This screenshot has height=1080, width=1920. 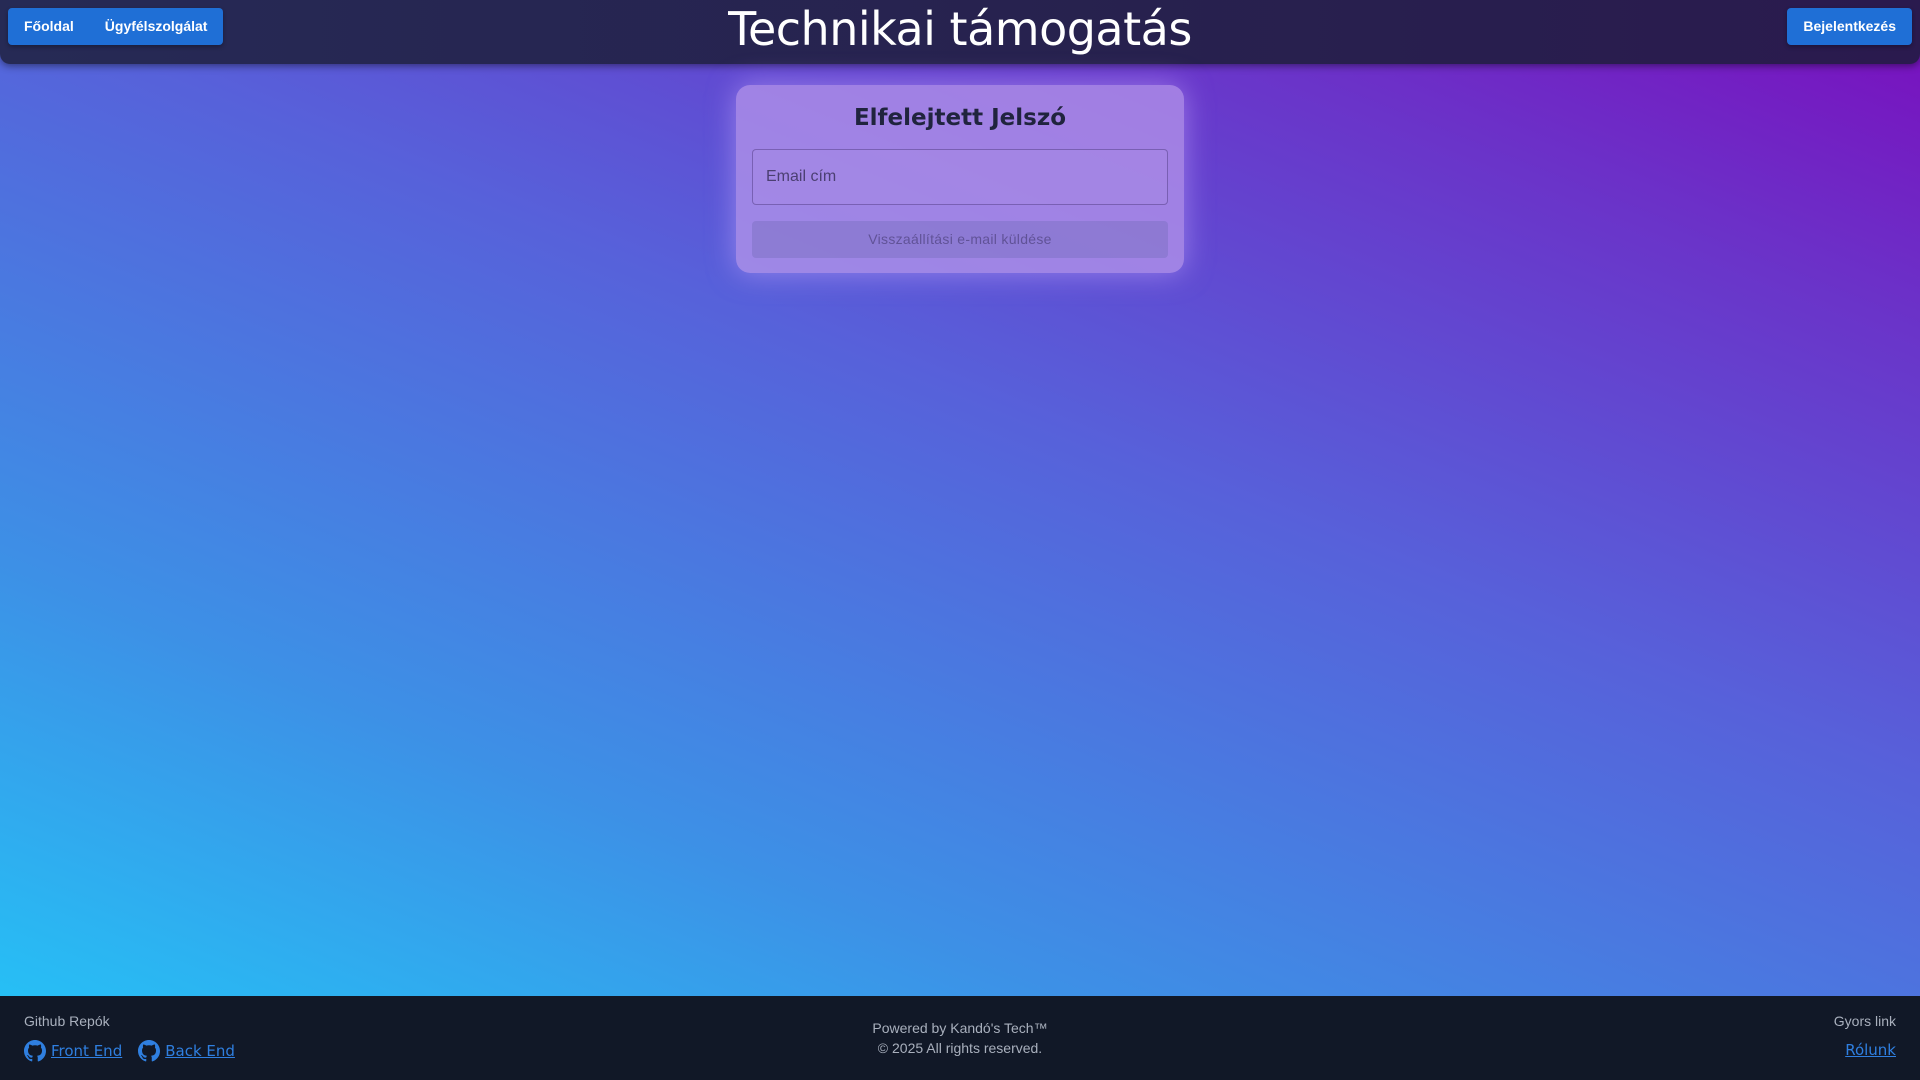 What do you see at coordinates (960, 118) in the screenshot?
I see `card-title: Elfelejtett Jelszó` at bounding box center [960, 118].